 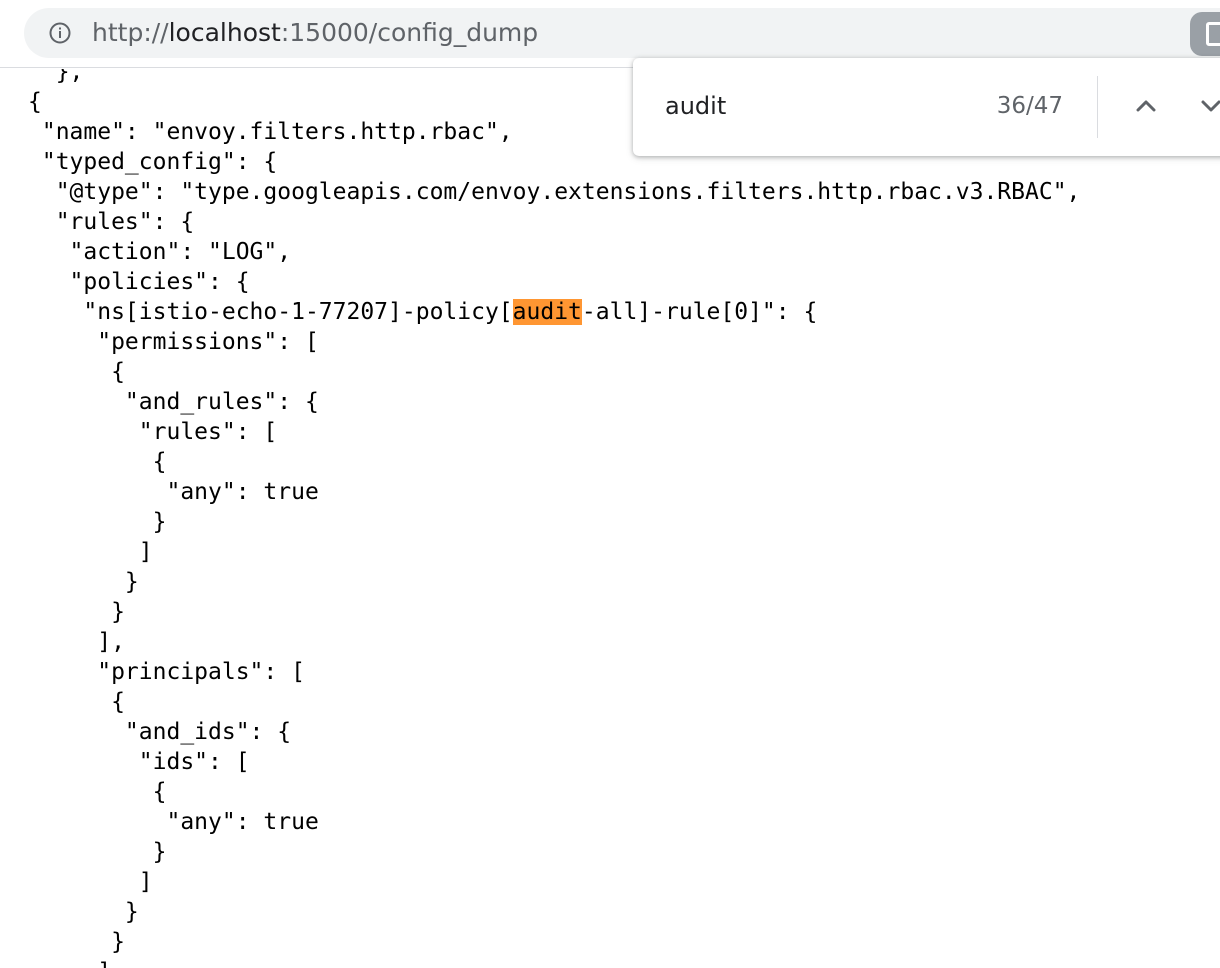 I want to click on find-next-button, so click(x=1206, y=106).